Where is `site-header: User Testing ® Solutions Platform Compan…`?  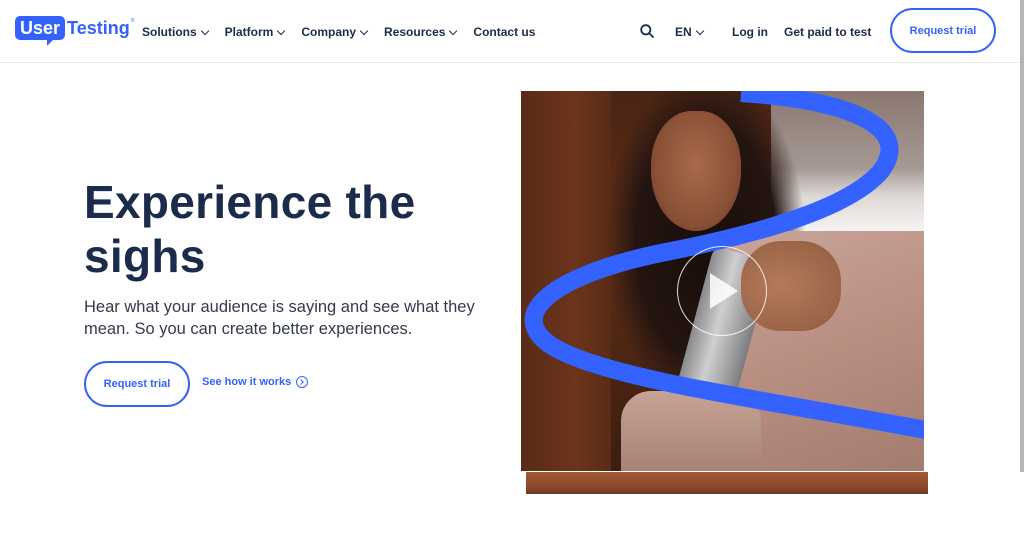 site-header: User Testing ® Solutions Platform Compan… is located at coordinates (510, 31).